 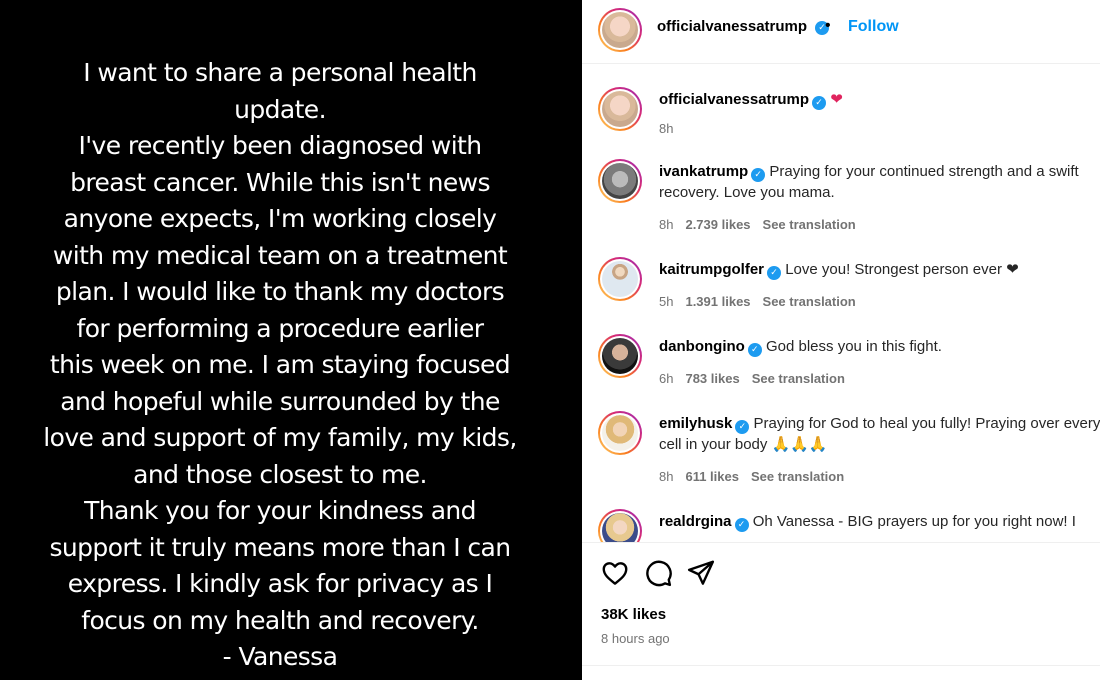 I want to click on story-line: and those closest to me., so click(x=280, y=474).